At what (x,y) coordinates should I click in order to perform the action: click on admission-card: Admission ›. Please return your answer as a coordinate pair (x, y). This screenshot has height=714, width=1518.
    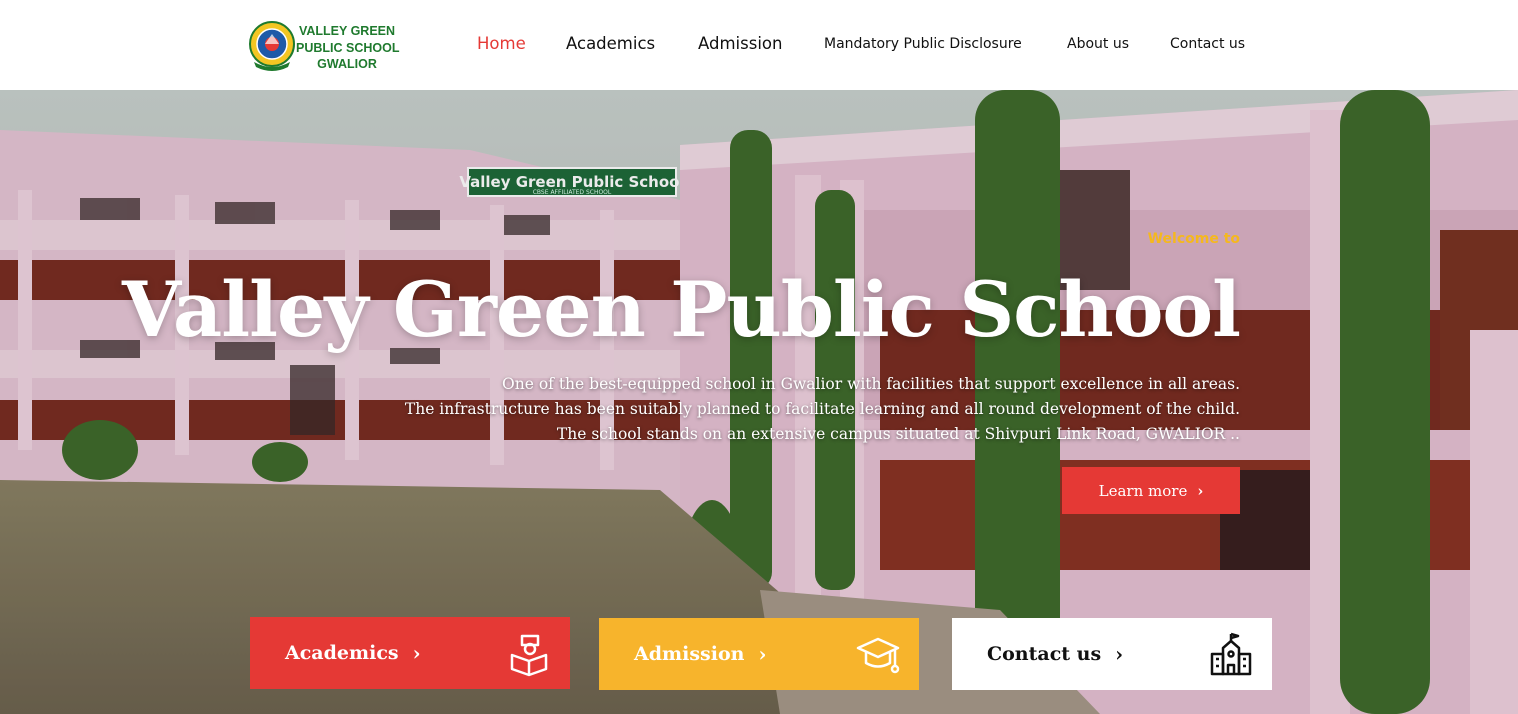
    Looking at the image, I should click on (759, 654).